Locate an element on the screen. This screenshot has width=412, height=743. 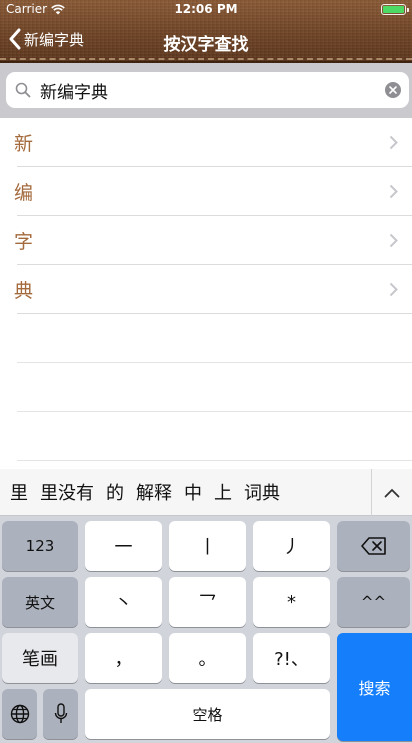
status-bar: Carrier 12:06 PM is located at coordinates (206, 10).